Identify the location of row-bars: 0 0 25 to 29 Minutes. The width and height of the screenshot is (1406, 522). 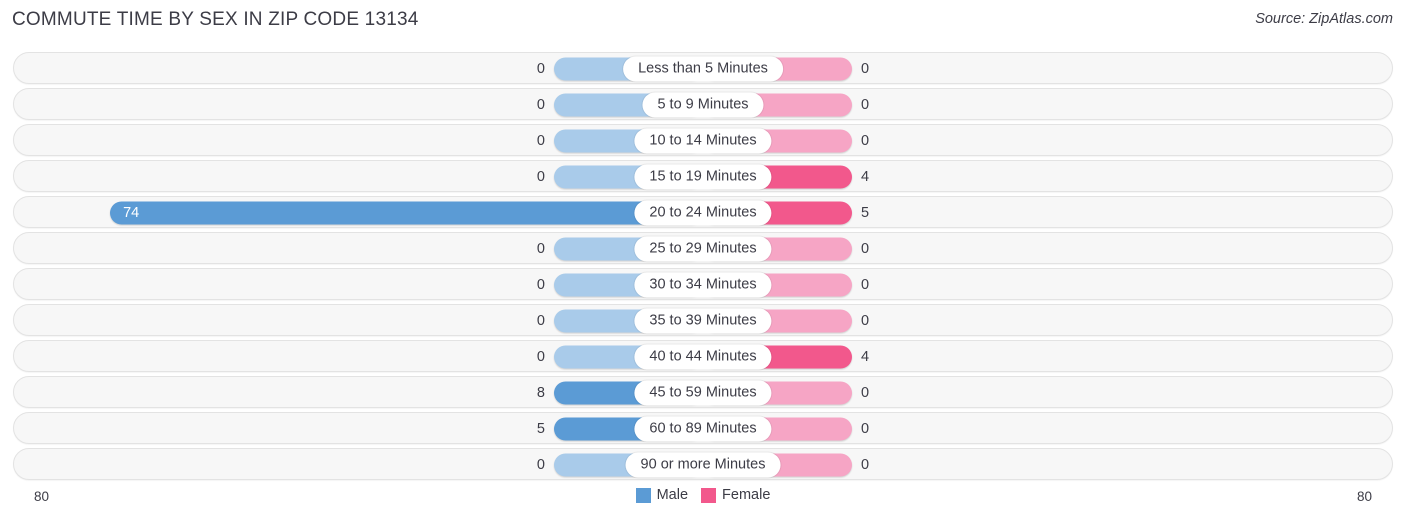
(703, 249).